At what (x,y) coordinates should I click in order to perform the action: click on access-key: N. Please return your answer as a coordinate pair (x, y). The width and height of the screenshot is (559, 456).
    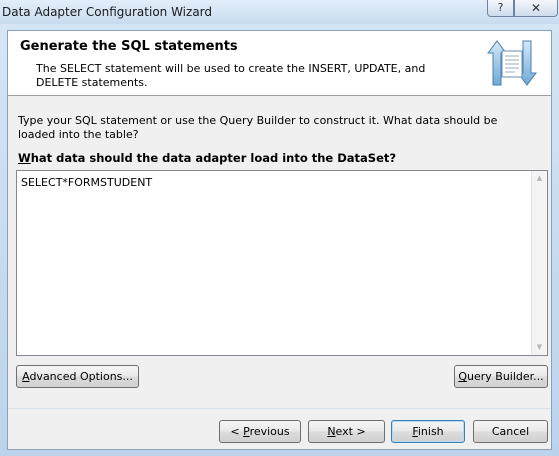
    Looking at the image, I should click on (331, 431).